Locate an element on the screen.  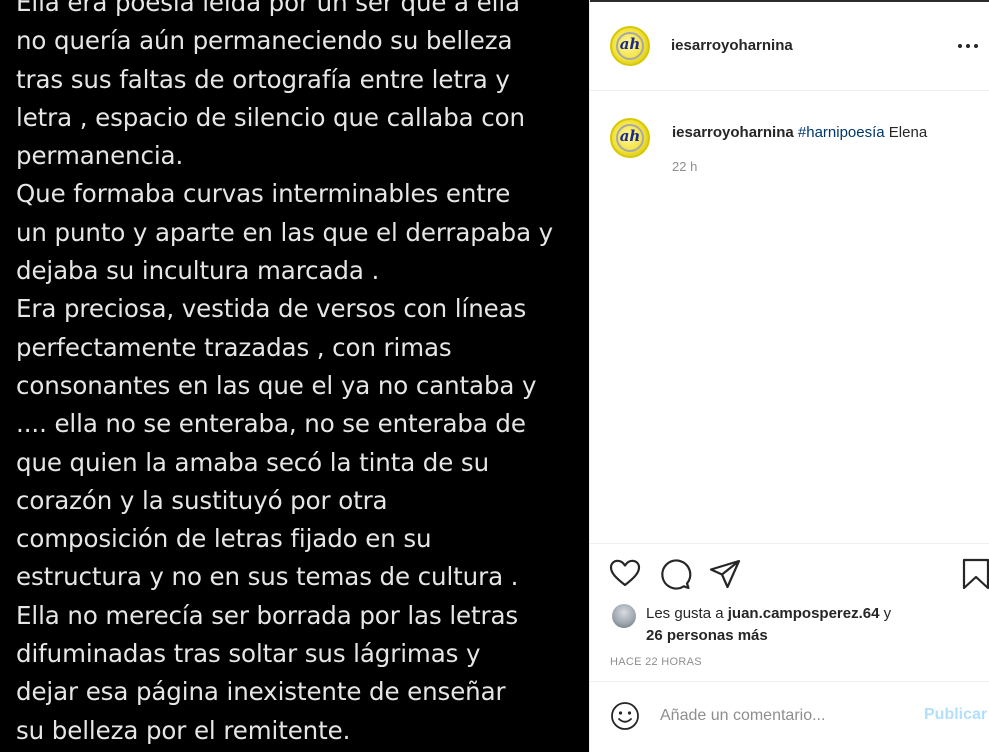
likes-prefix: Les gusta a is located at coordinates (687, 613).